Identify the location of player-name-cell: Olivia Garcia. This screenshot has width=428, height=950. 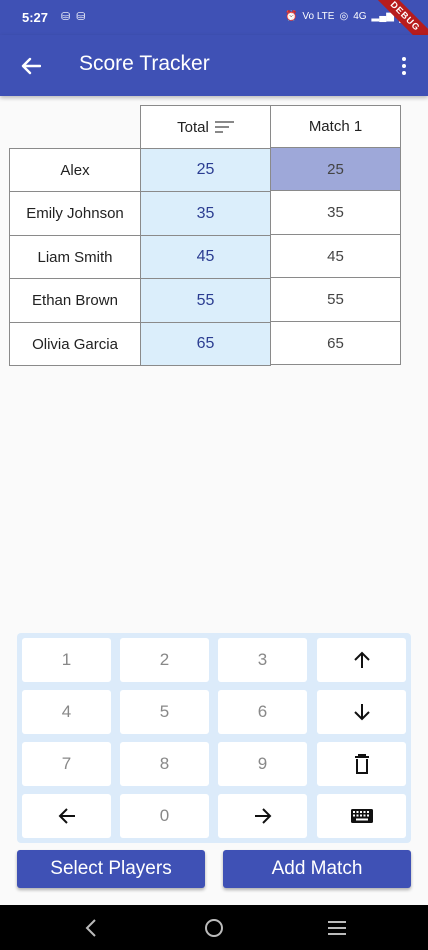
(75, 344).